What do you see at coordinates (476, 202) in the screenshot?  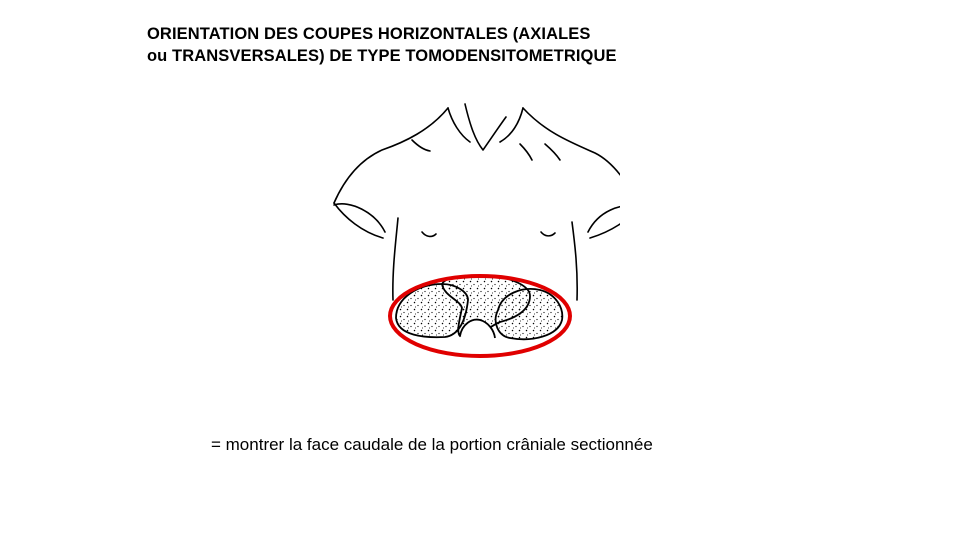 I see `torso-outline` at bounding box center [476, 202].